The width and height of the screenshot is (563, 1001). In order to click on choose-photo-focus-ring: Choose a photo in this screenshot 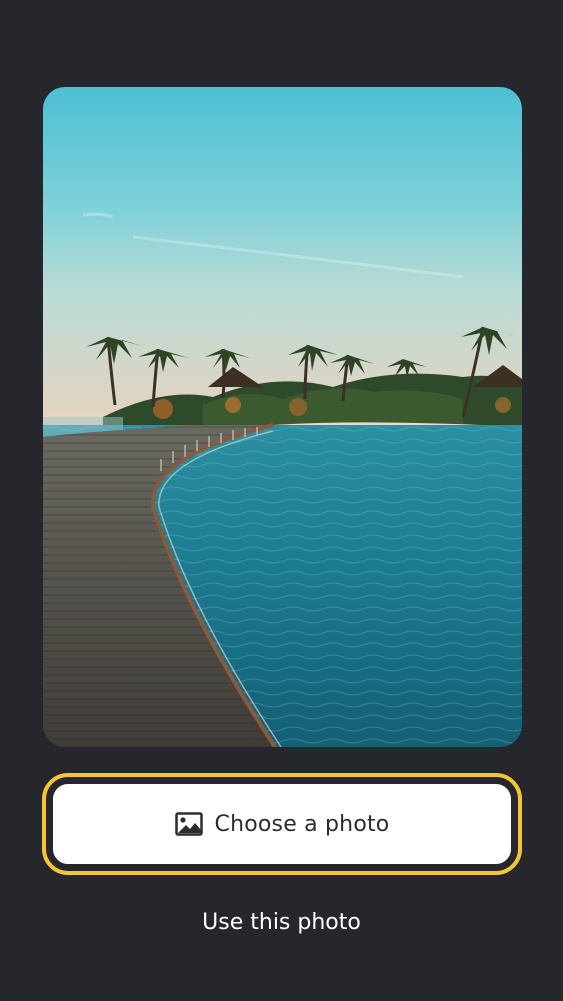, I will do `click(282, 824)`.